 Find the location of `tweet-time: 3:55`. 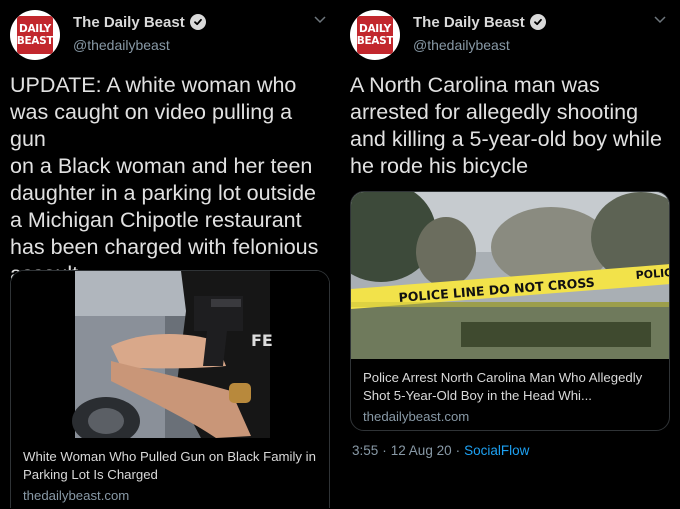

tweet-time: 3:55 is located at coordinates (365, 450).